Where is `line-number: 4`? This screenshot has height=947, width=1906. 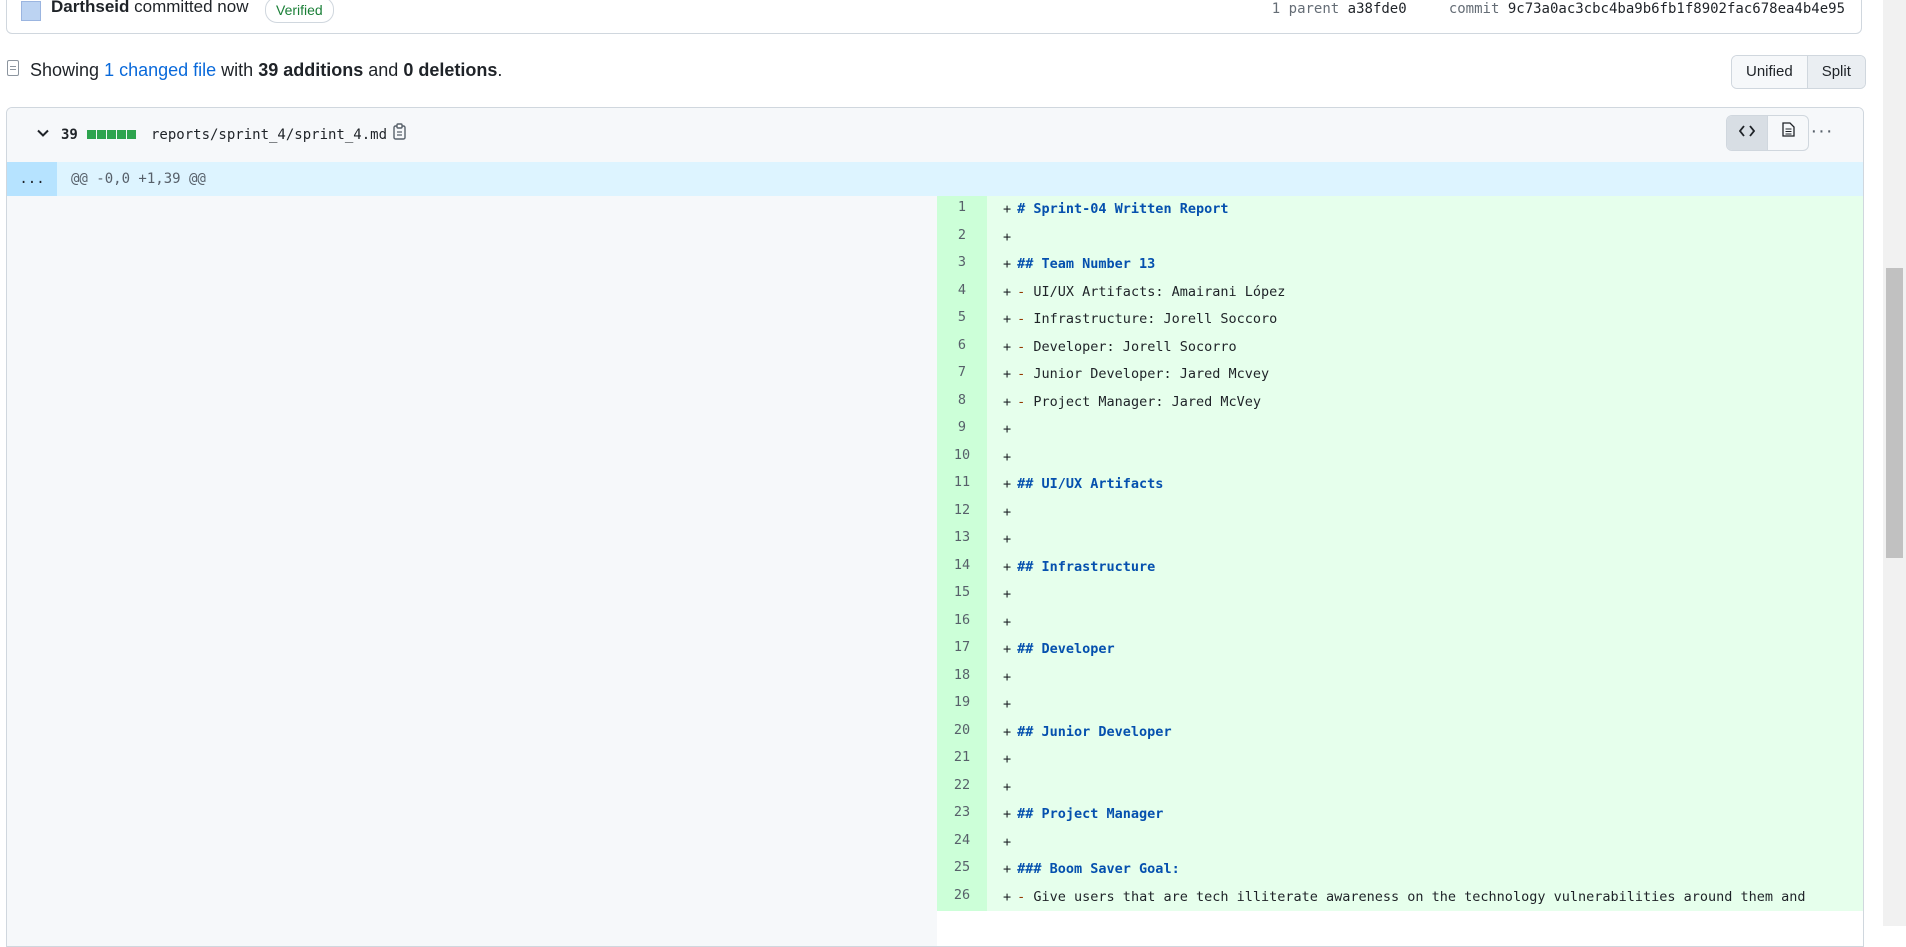 line-number: 4 is located at coordinates (962, 292).